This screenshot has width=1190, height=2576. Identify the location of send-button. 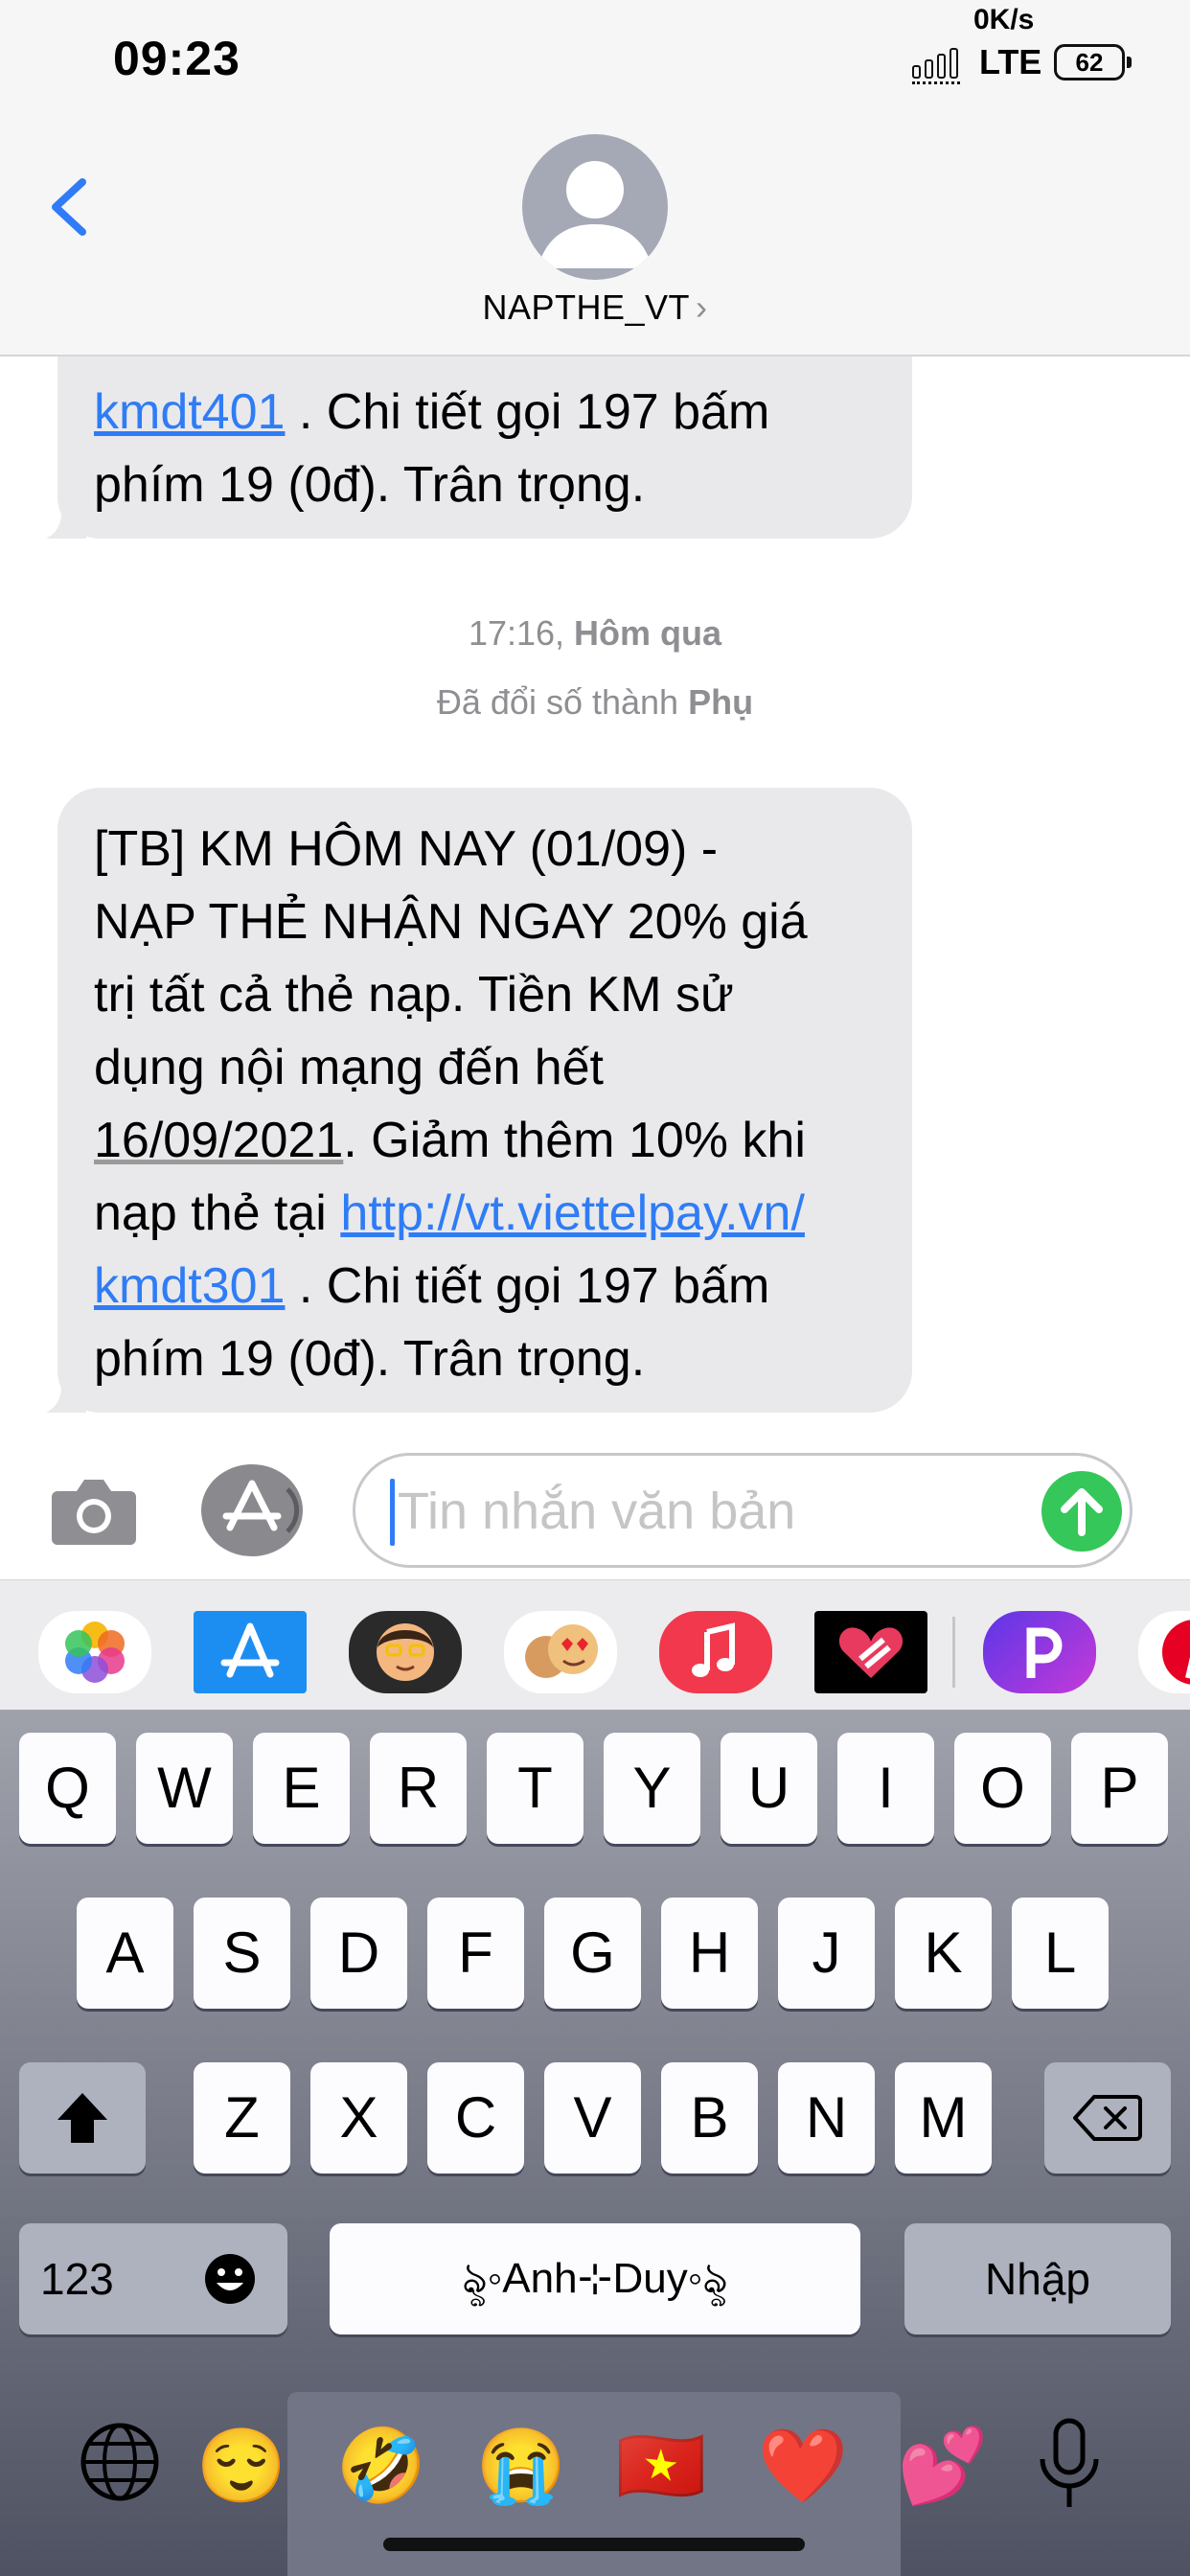
(1081, 1511).